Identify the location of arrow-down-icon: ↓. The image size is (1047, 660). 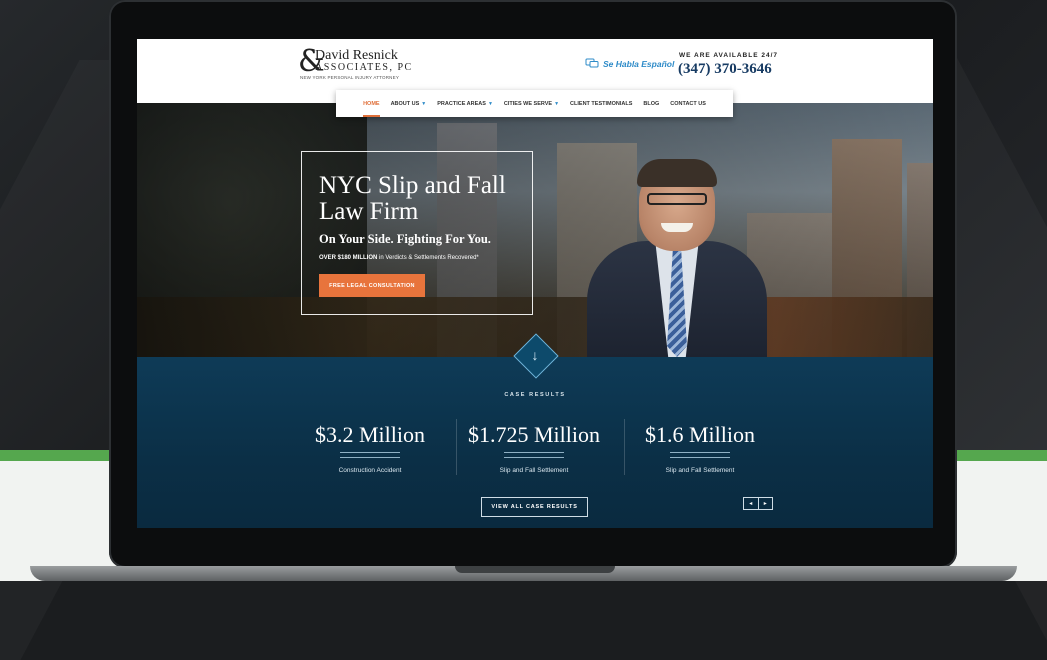
(535, 355).